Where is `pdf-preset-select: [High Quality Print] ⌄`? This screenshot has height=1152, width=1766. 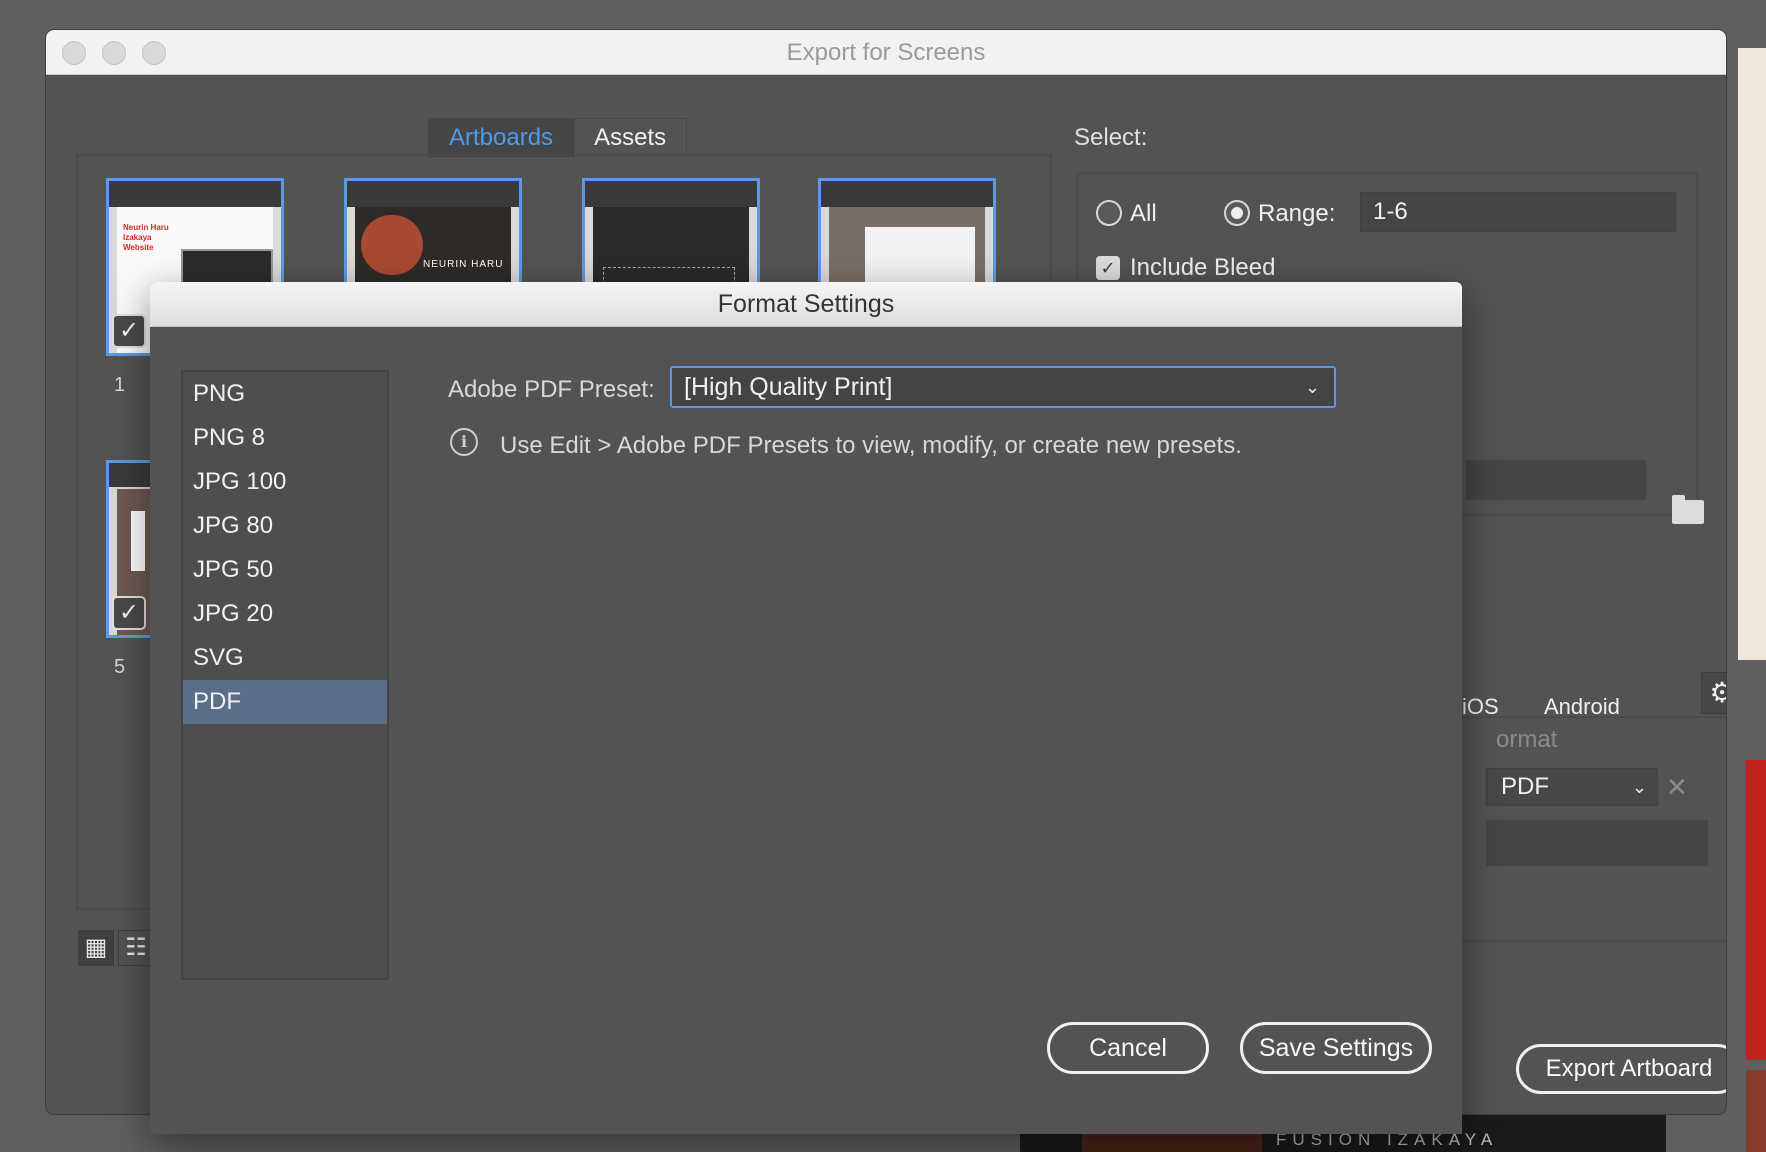
pdf-preset-select: [High Quality Print] ⌄ is located at coordinates (1003, 387).